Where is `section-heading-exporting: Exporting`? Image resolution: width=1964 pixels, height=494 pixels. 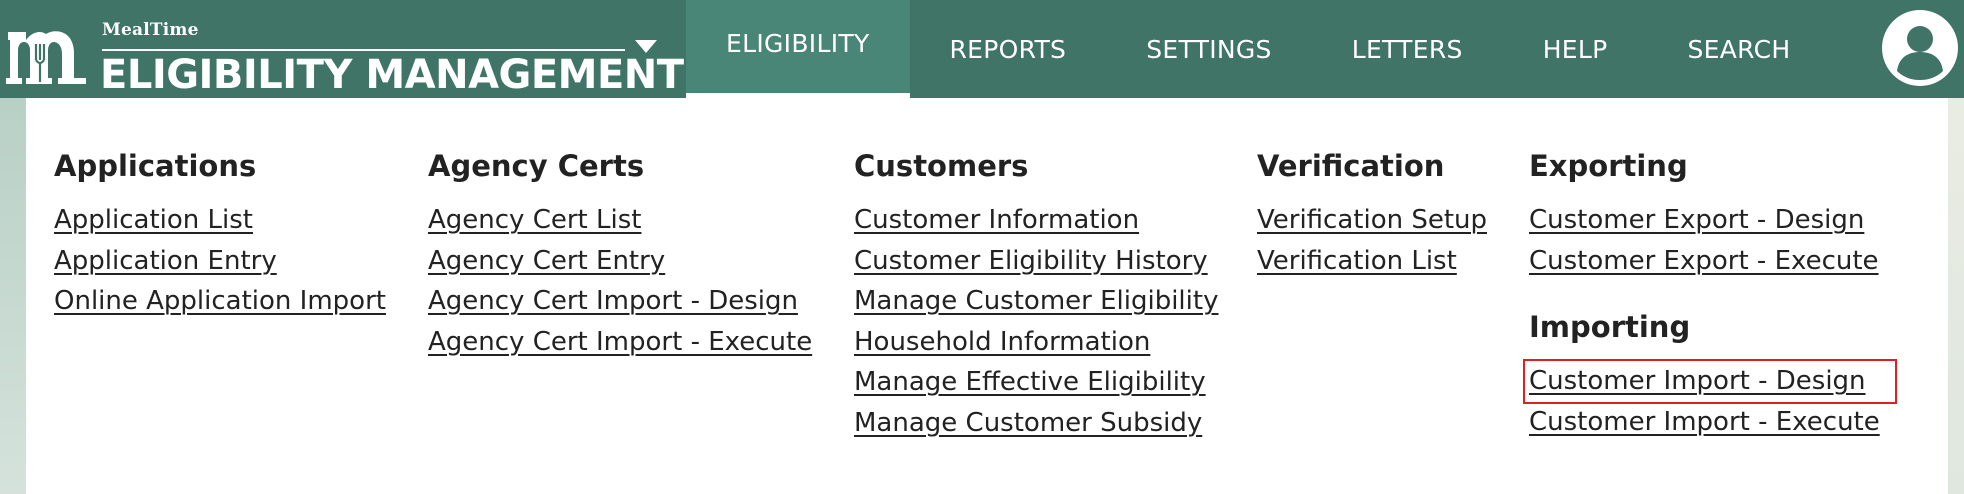
section-heading-exporting: Exporting is located at coordinates (1608, 166).